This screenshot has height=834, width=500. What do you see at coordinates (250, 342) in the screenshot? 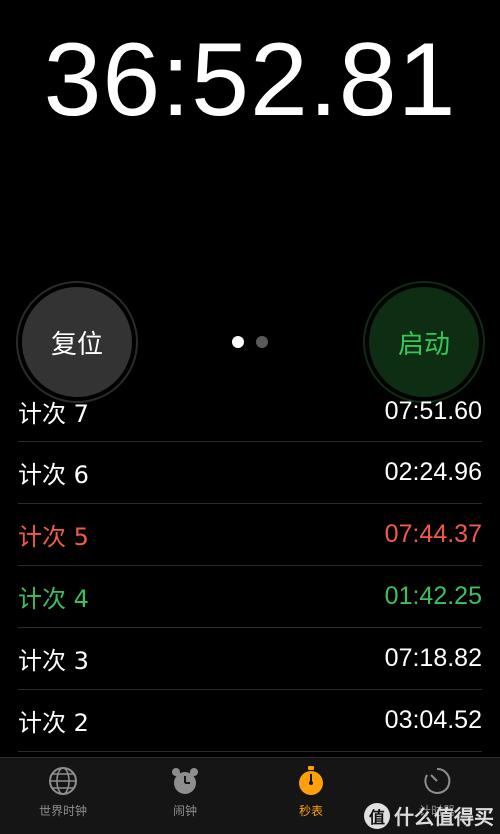
I see `page-indicator` at bounding box center [250, 342].